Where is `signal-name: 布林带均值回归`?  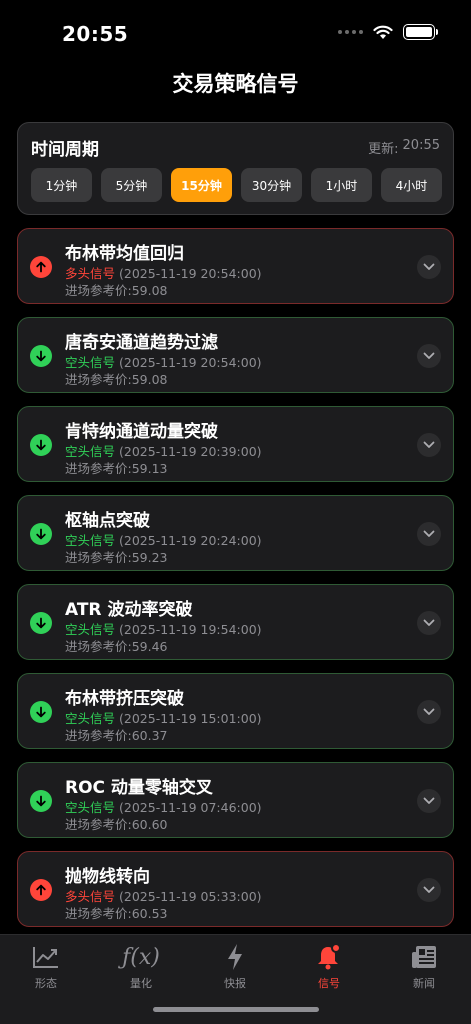
signal-name: 布林带均值回归 is located at coordinates (124, 254).